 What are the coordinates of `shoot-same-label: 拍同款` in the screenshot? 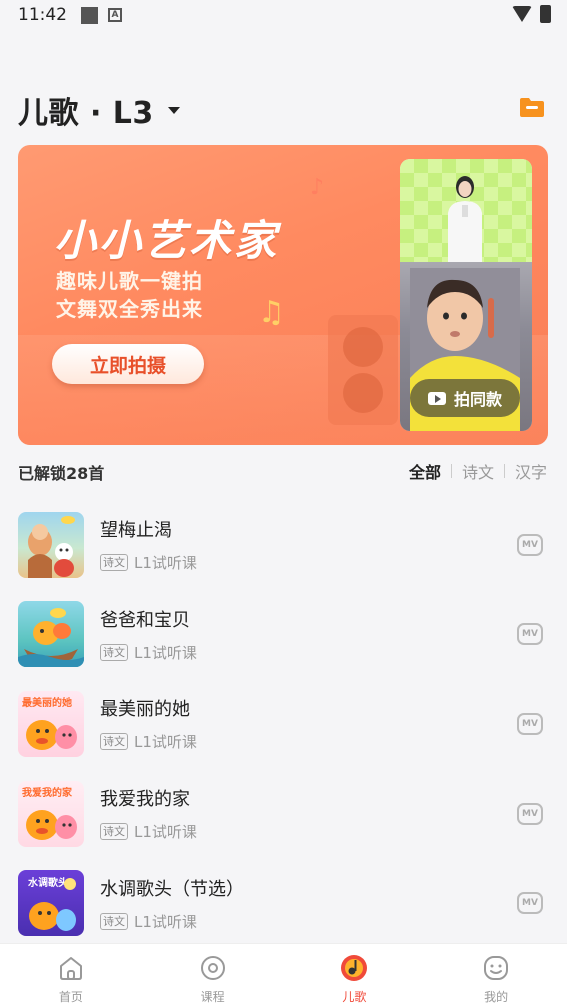 It's located at (477, 399).